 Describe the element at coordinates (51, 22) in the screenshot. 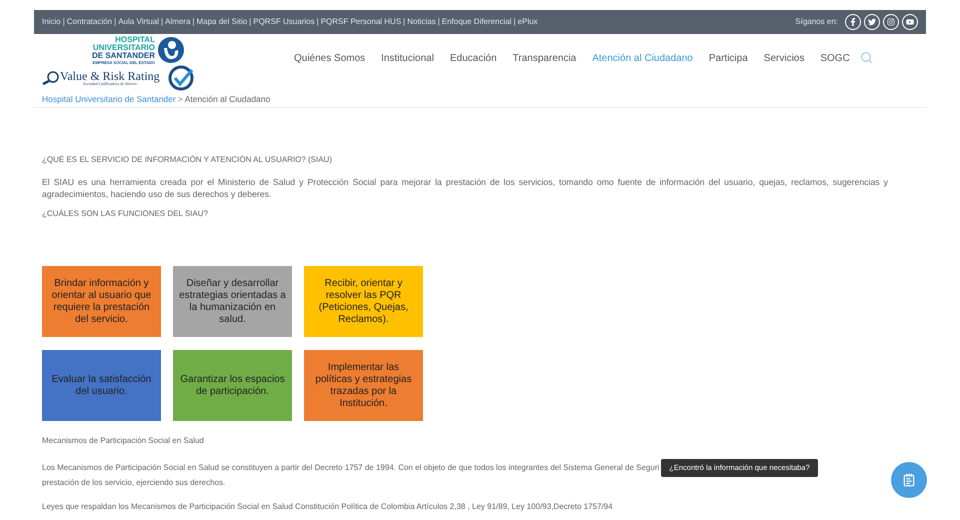

I see `top-link: Inicio` at that location.